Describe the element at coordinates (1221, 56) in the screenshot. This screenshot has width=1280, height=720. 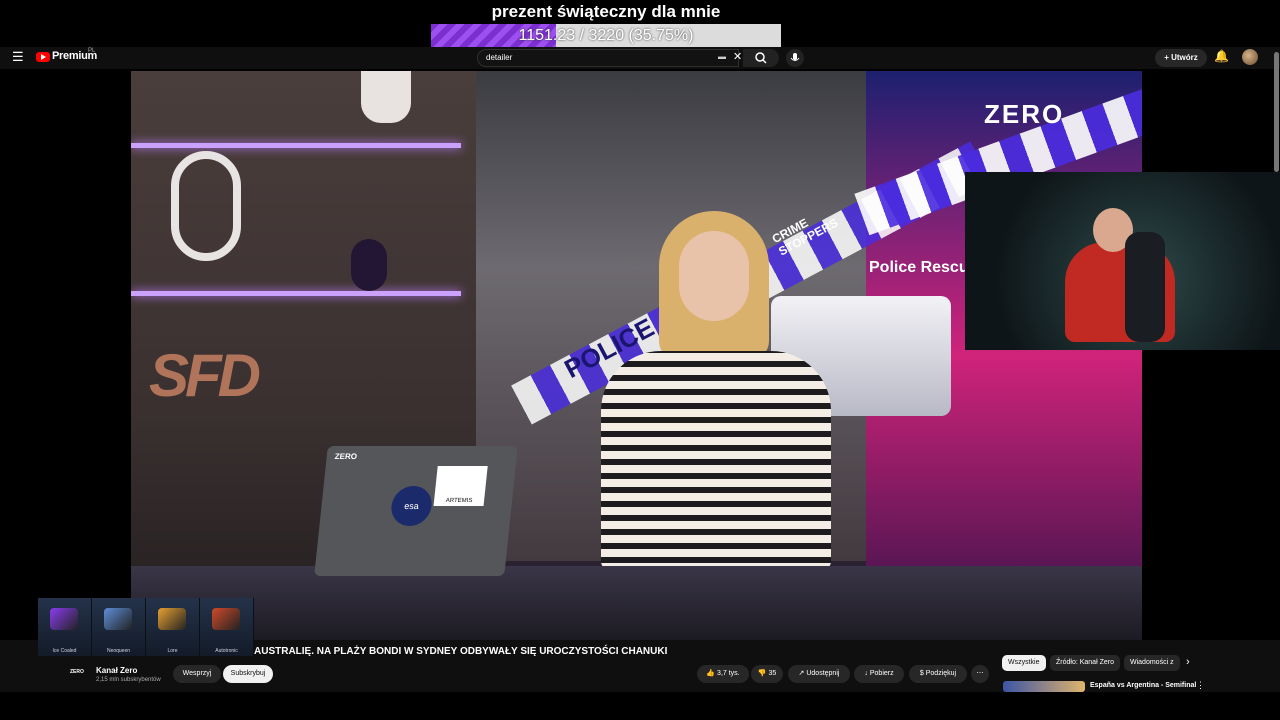
I see `bell-icon: 🔔` at that location.